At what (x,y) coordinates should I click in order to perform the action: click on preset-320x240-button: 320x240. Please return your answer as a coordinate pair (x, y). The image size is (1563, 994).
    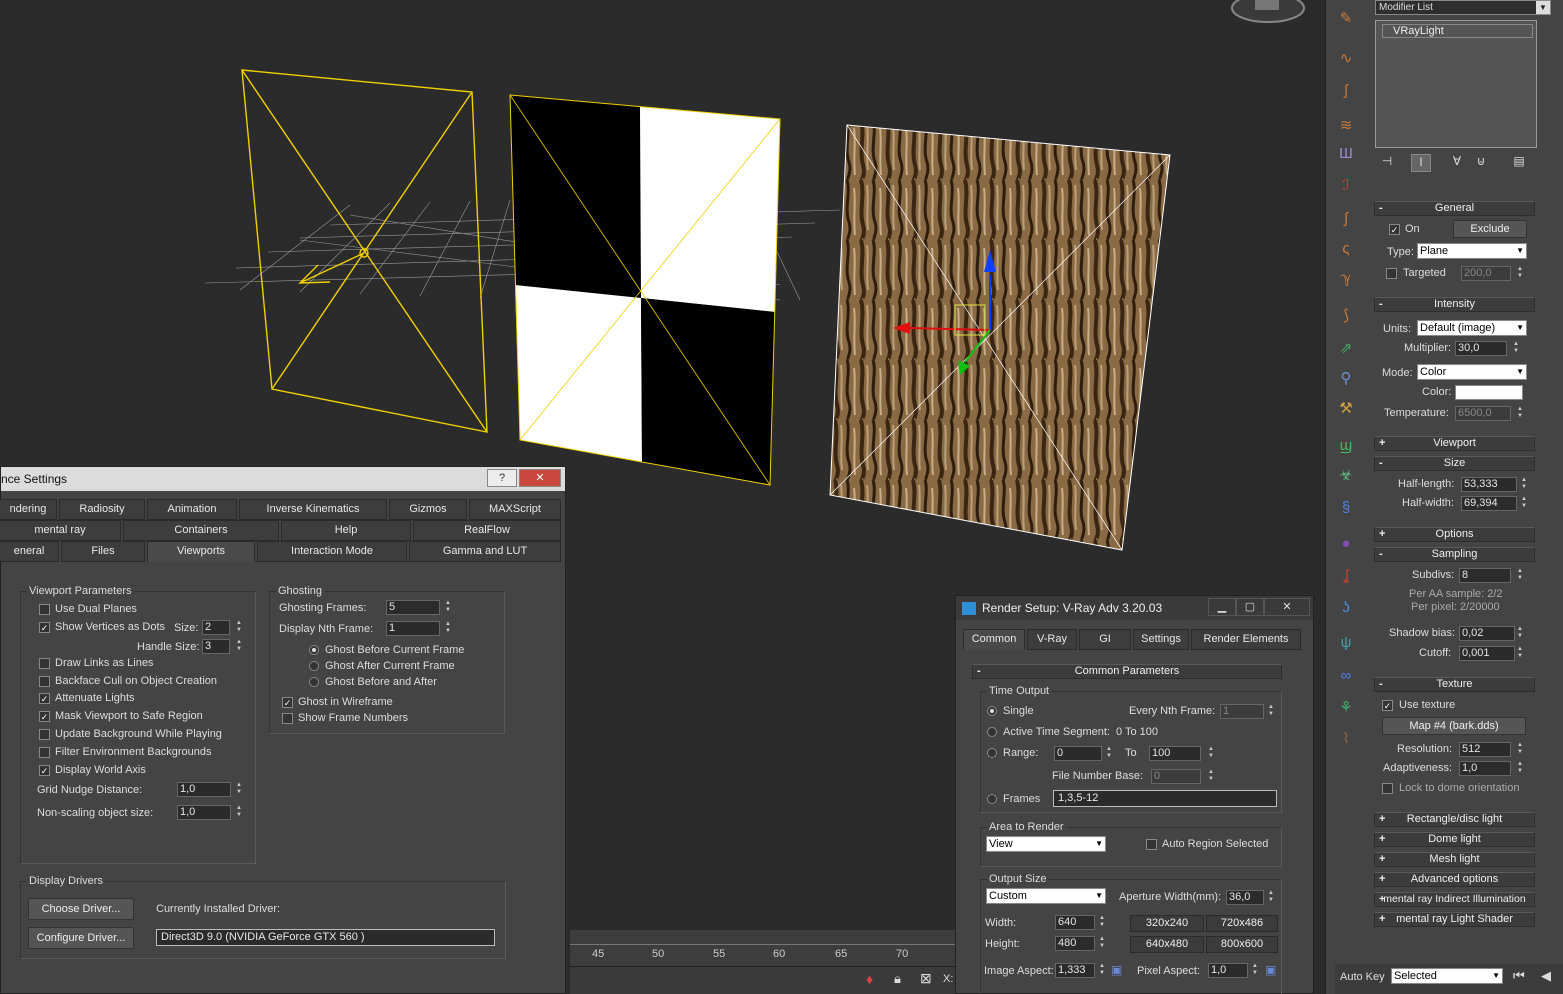
    Looking at the image, I should click on (1167, 923).